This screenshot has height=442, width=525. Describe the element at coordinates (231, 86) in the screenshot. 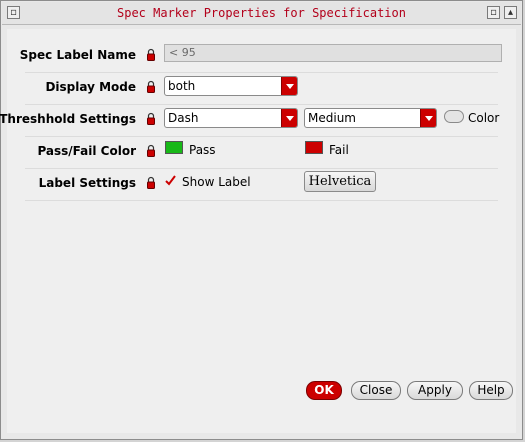

I see `display-mode-select: both` at that location.